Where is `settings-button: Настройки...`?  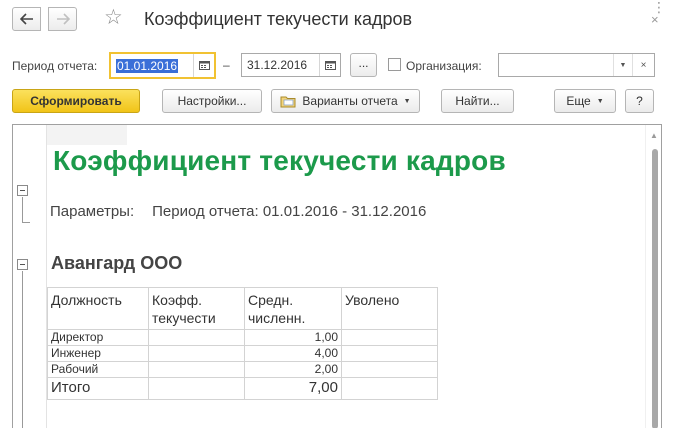
settings-button: Настройки... is located at coordinates (212, 101).